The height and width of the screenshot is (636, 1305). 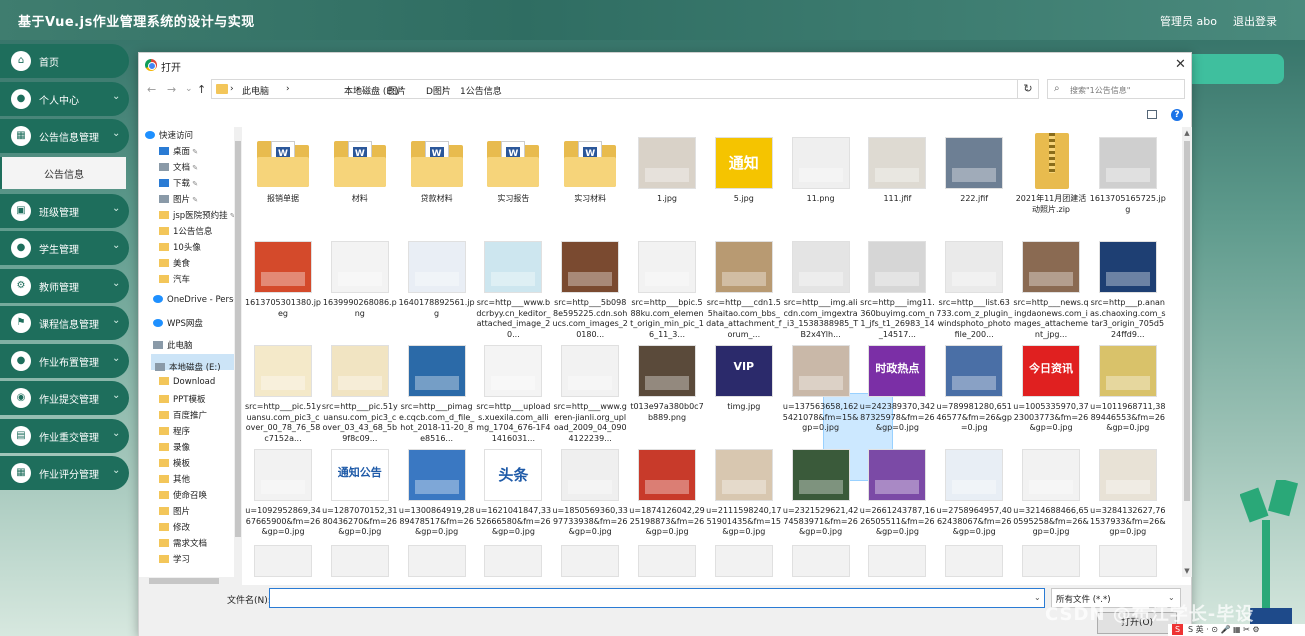 What do you see at coordinates (744, 181) in the screenshot?
I see `image-file-item: 通知 5.jpg` at bounding box center [744, 181].